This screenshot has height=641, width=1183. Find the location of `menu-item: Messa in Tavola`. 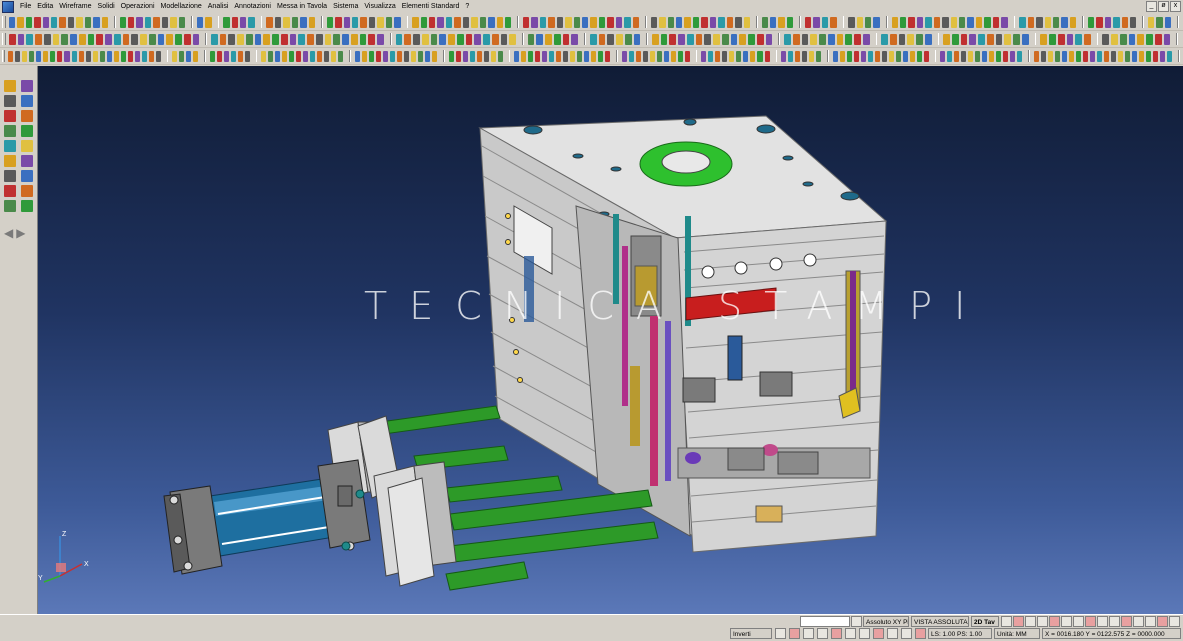

menu-item: Messa in Tavola is located at coordinates (302, 6).